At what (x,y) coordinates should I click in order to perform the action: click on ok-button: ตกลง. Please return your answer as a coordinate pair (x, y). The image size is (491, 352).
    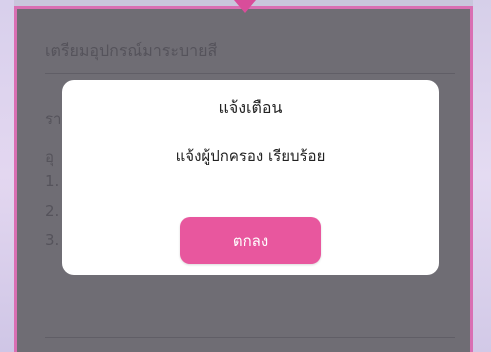
    Looking at the image, I should click on (250, 240).